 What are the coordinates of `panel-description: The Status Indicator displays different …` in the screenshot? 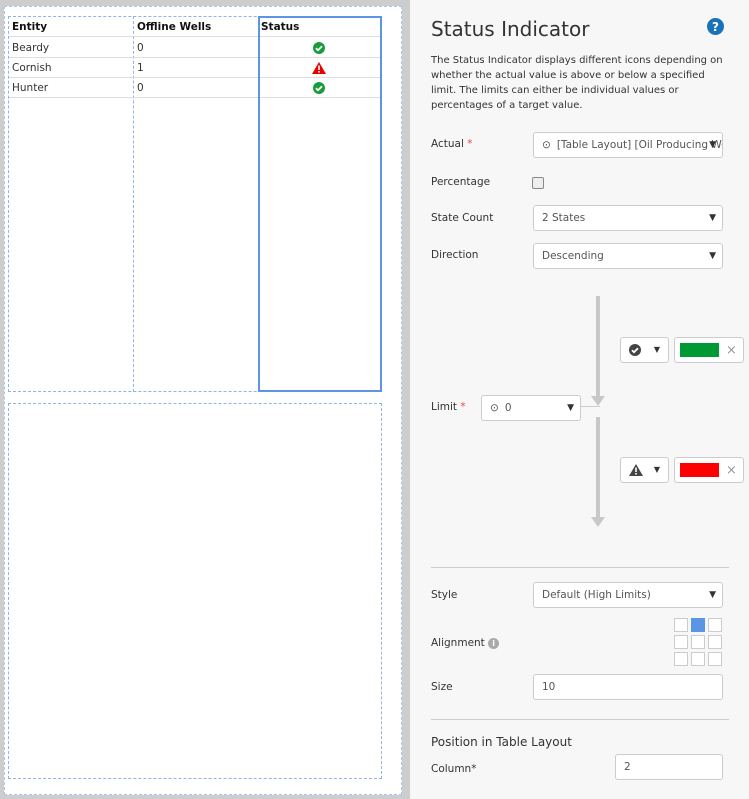 It's located at (577, 83).